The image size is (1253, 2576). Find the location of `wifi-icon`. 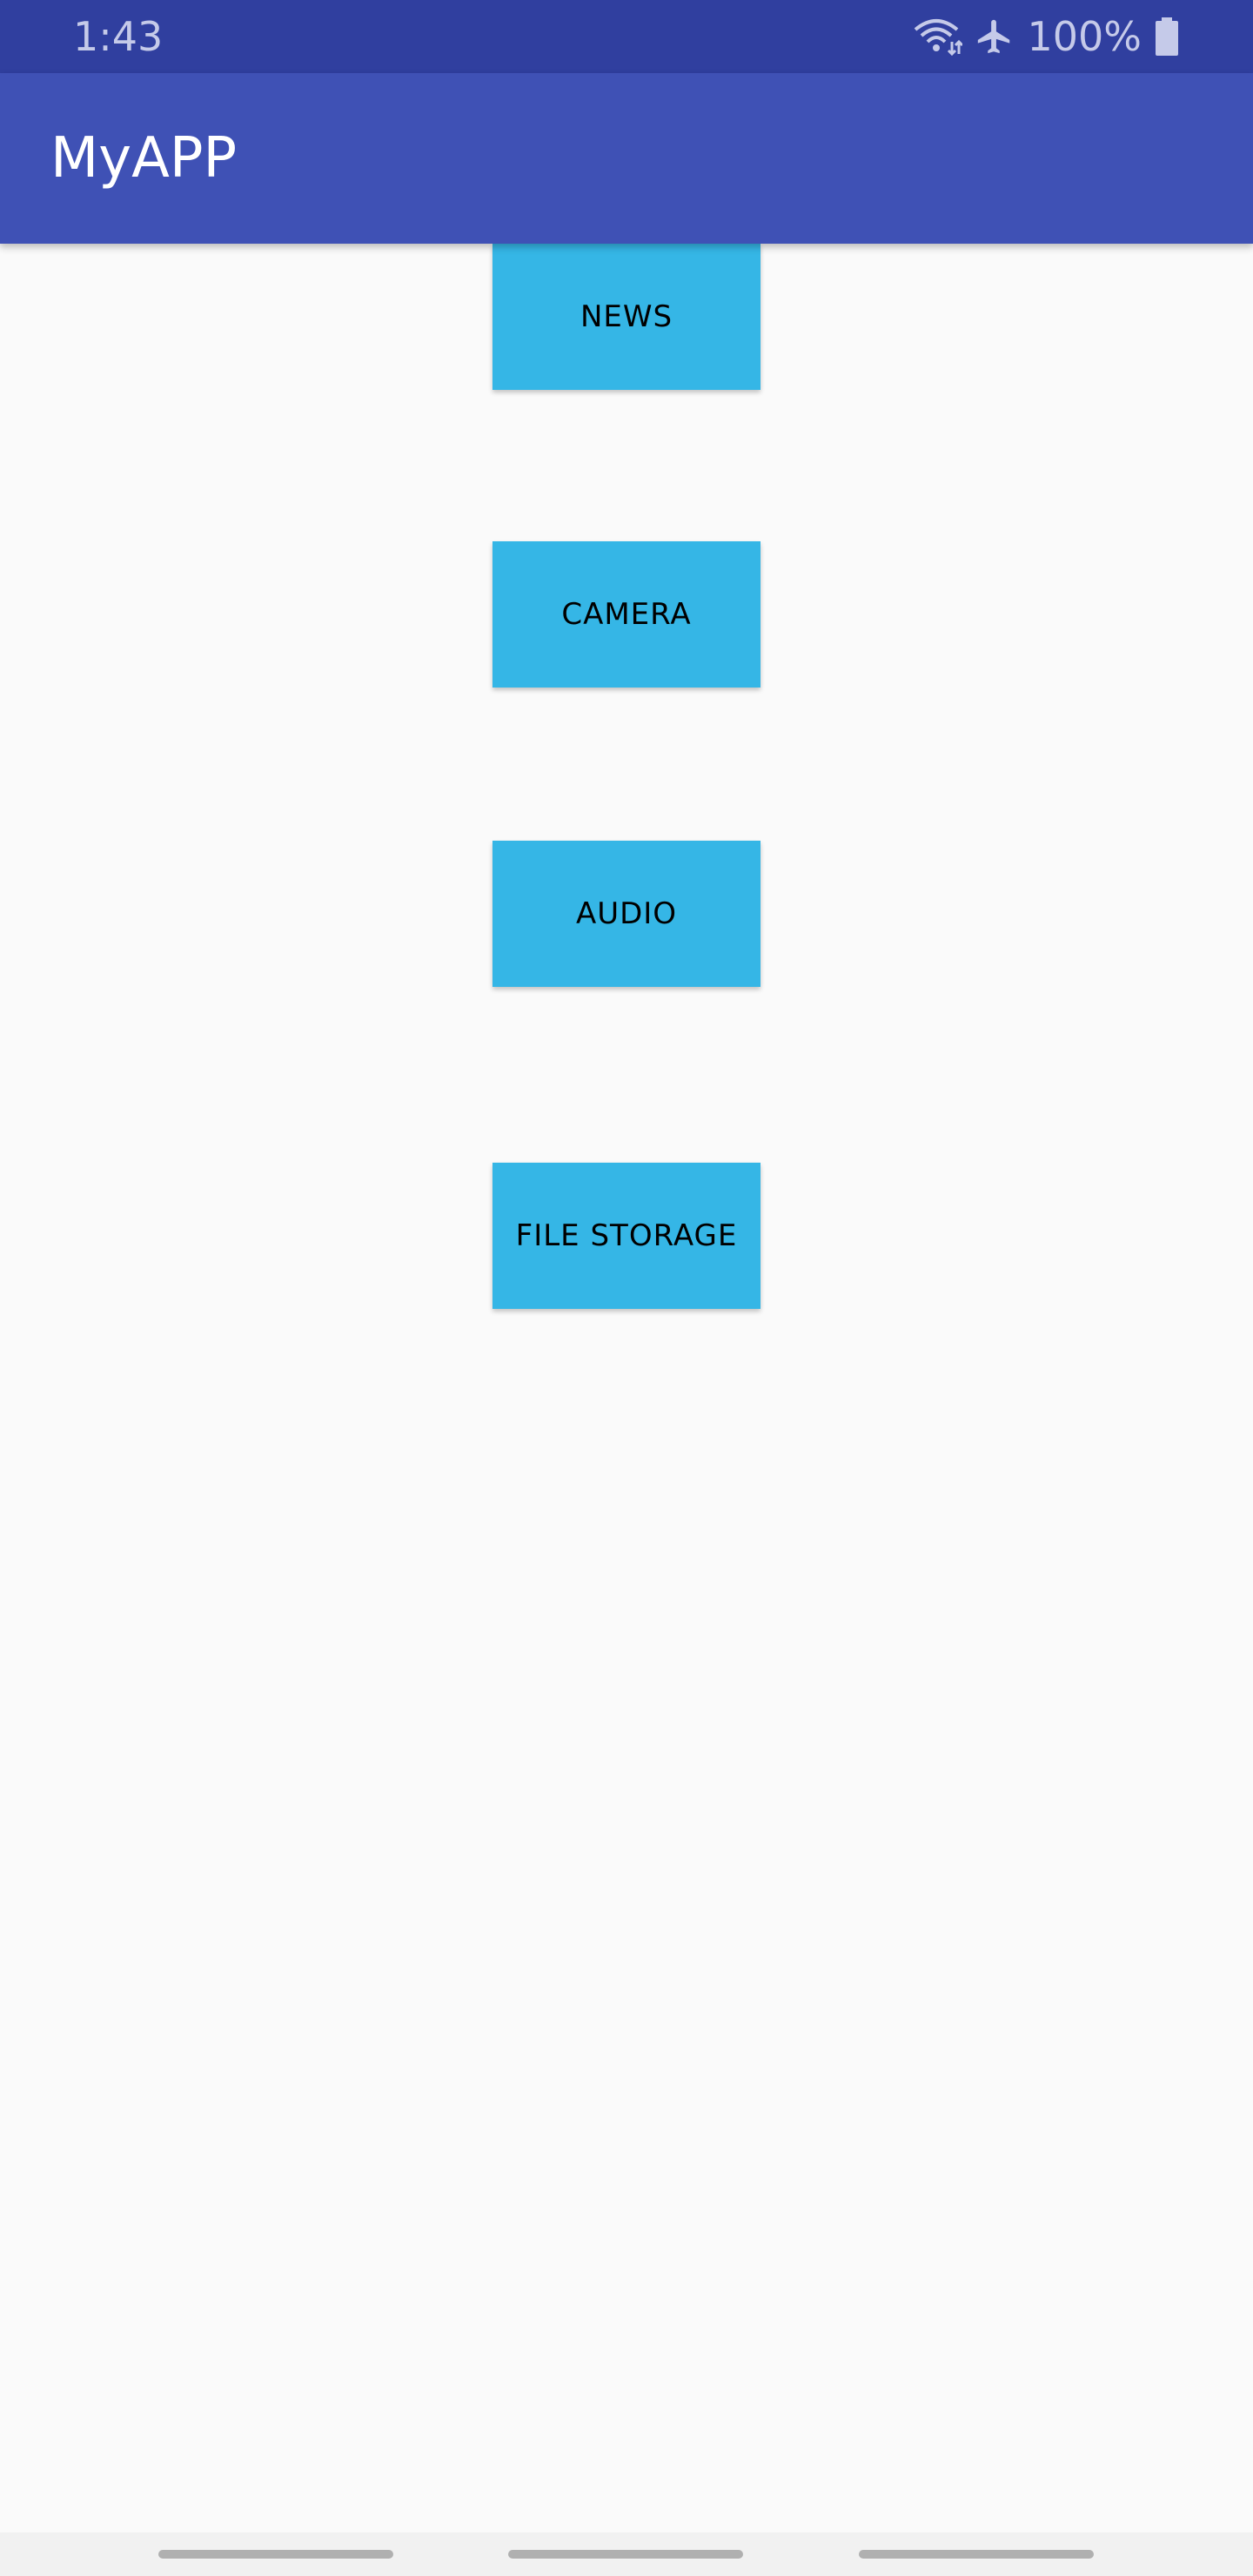

wifi-icon is located at coordinates (938, 37).